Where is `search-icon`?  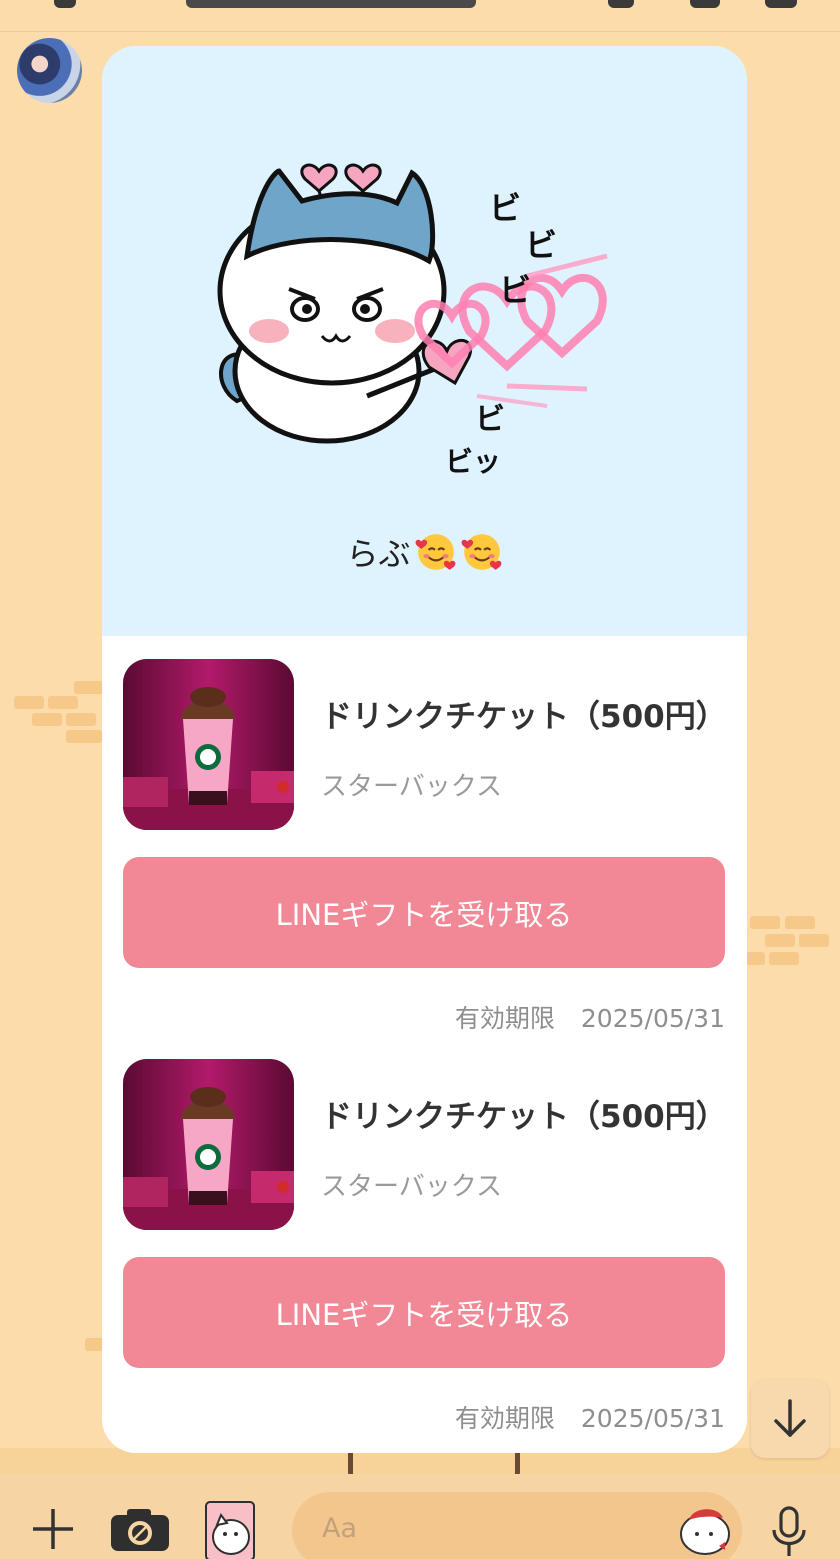
search-icon is located at coordinates (621, 4).